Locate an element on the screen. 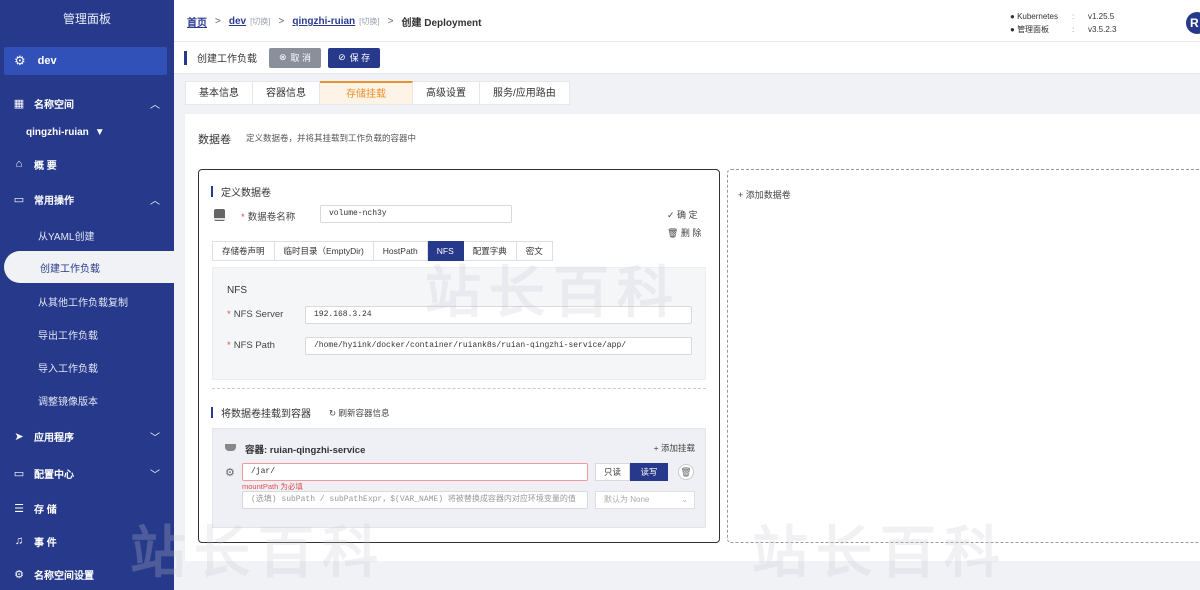  readwrite-button: 读写 is located at coordinates (649, 472).